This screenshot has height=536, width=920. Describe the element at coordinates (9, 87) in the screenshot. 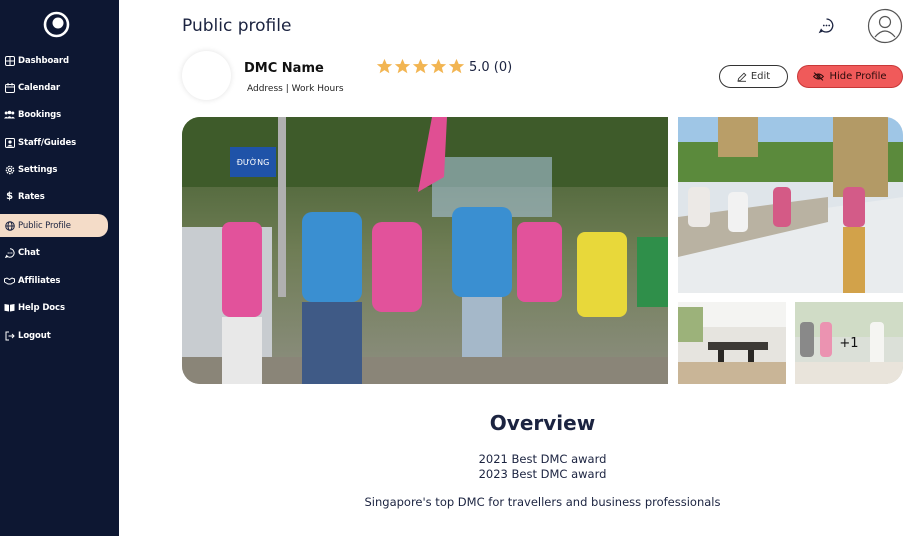

I see `calendar-icon` at that location.